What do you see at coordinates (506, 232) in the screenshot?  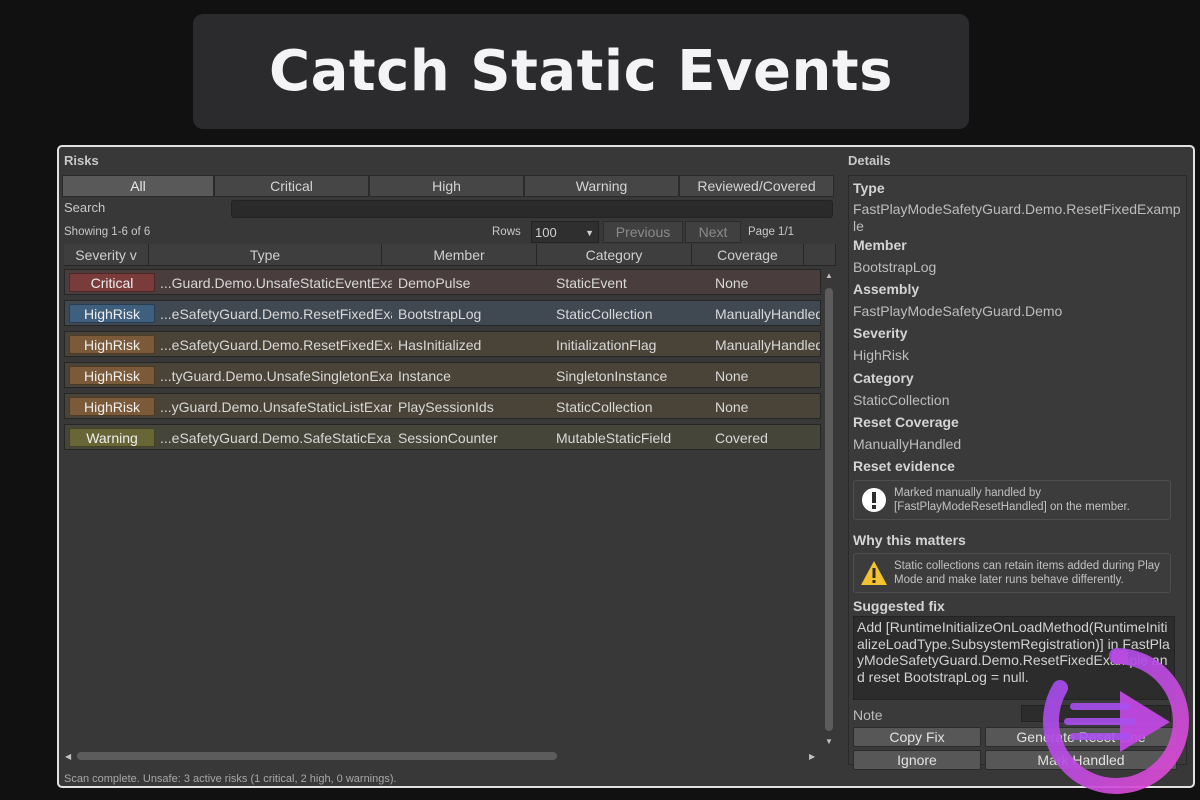 I see `rows-label: Rows` at bounding box center [506, 232].